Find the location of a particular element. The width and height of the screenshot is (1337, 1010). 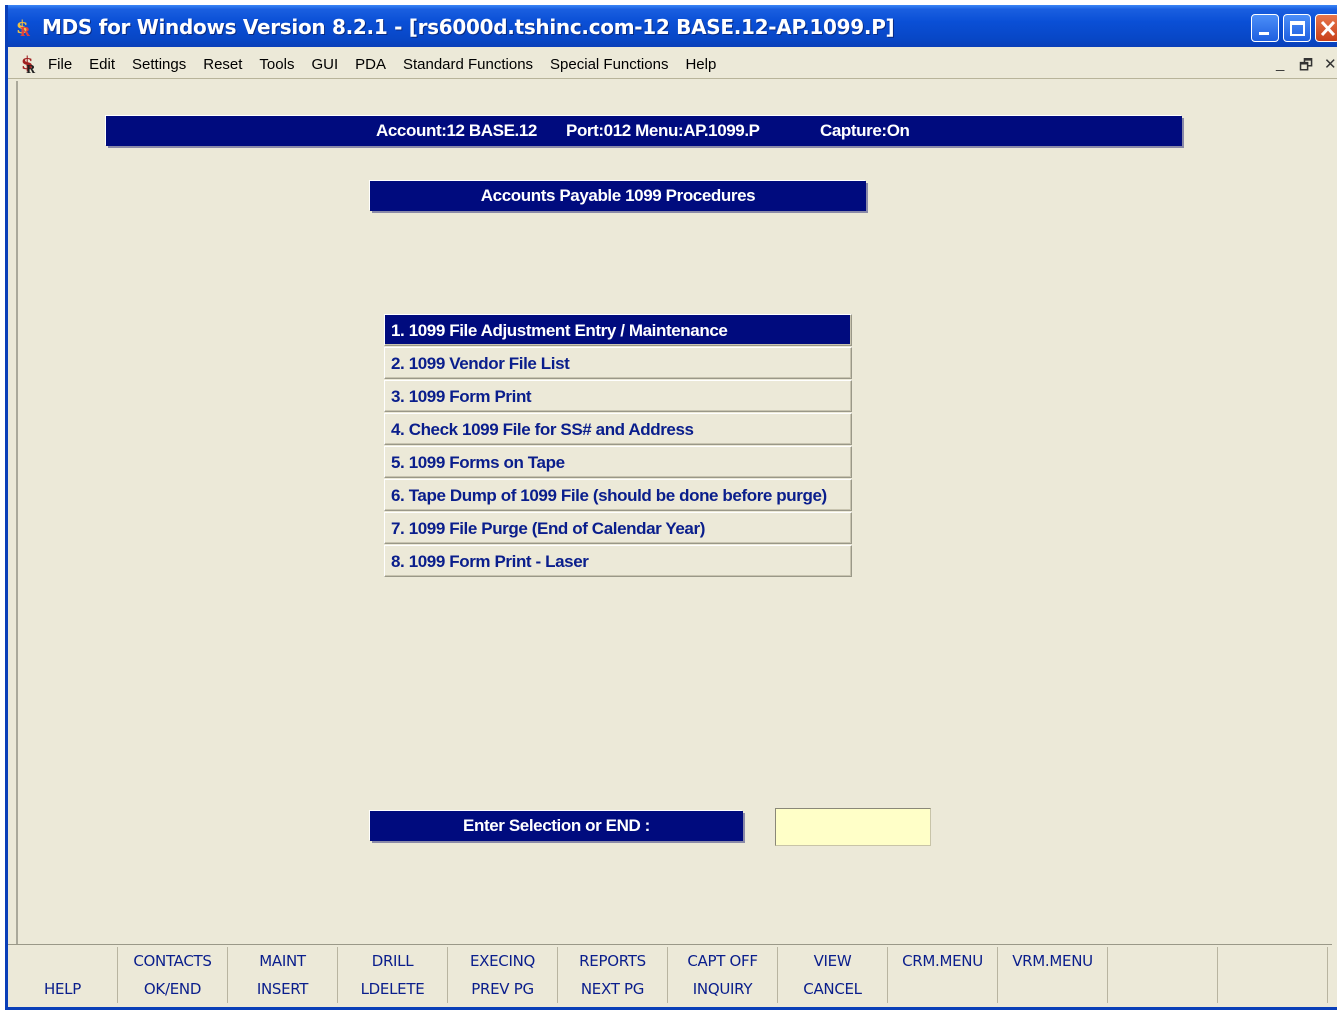

menu-item-1099-vendor-file-list: 2. 1099 Vendor File List is located at coordinates (618, 363).